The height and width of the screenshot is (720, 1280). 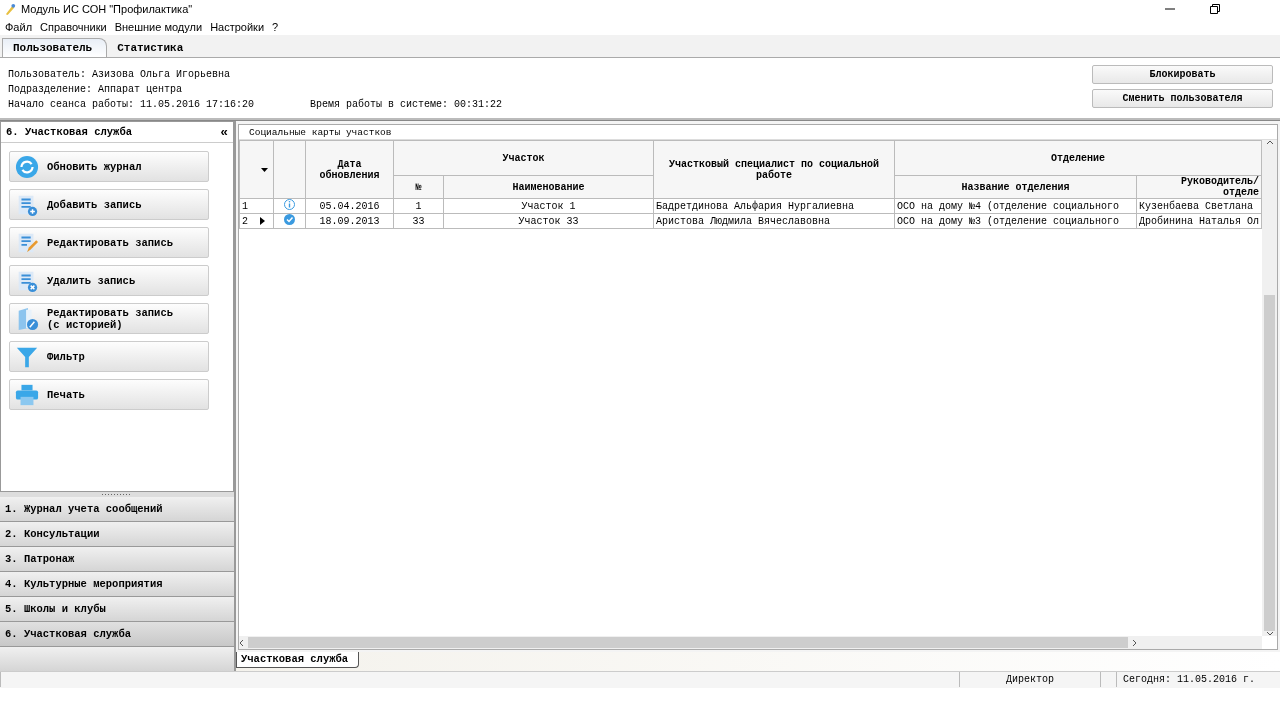 I want to click on horizontal-scrollbar, so click(x=750, y=642).